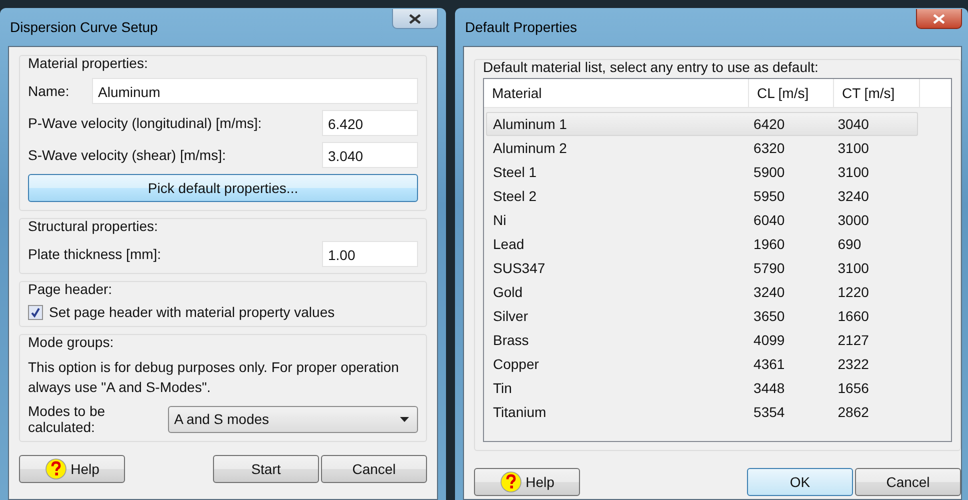  What do you see at coordinates (769, 316) in the screenshot?
I see `table-cell-text: 3650` at bounding box center [769, 316].